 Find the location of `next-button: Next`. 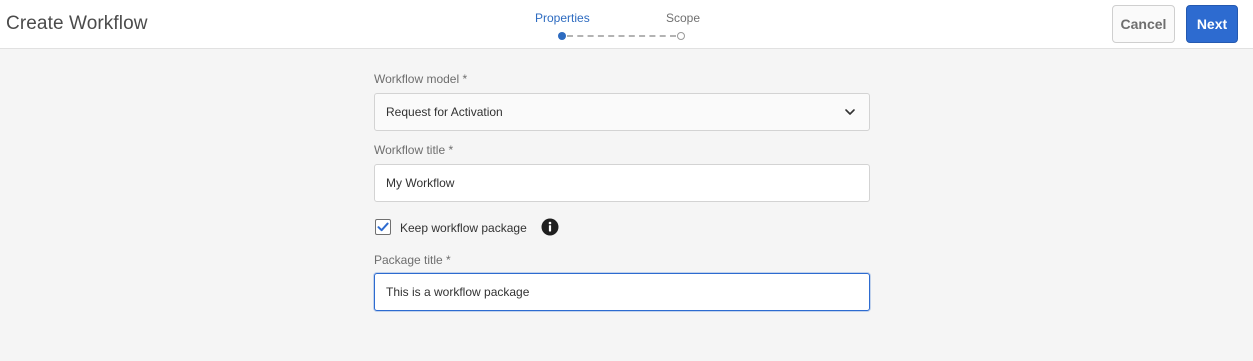

next-button: Next is located at coordinates (1212, 24).